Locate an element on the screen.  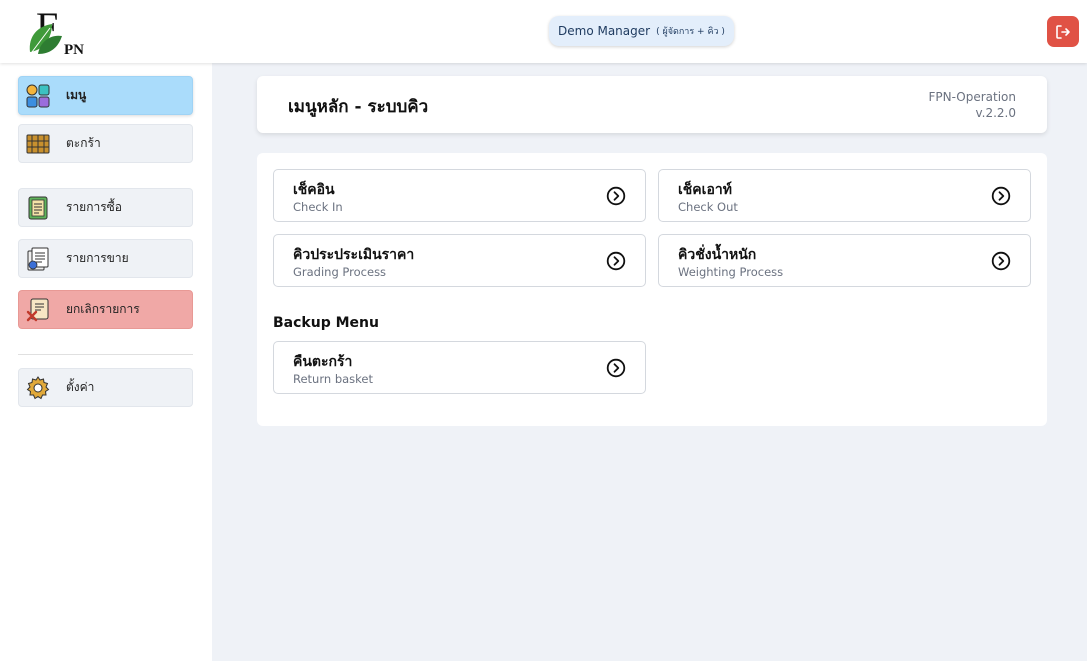
menu-card-subtitle: Grading Process is located at coordinates (340, 272).